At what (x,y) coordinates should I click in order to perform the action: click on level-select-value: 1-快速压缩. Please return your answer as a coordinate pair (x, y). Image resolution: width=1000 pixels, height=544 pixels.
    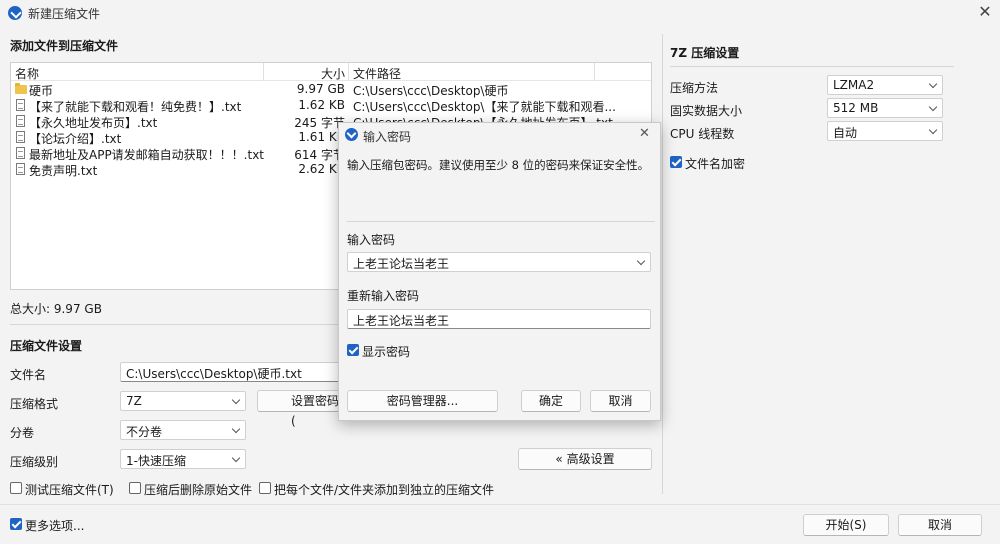
    Looking at the image, I should click on (156, 461).